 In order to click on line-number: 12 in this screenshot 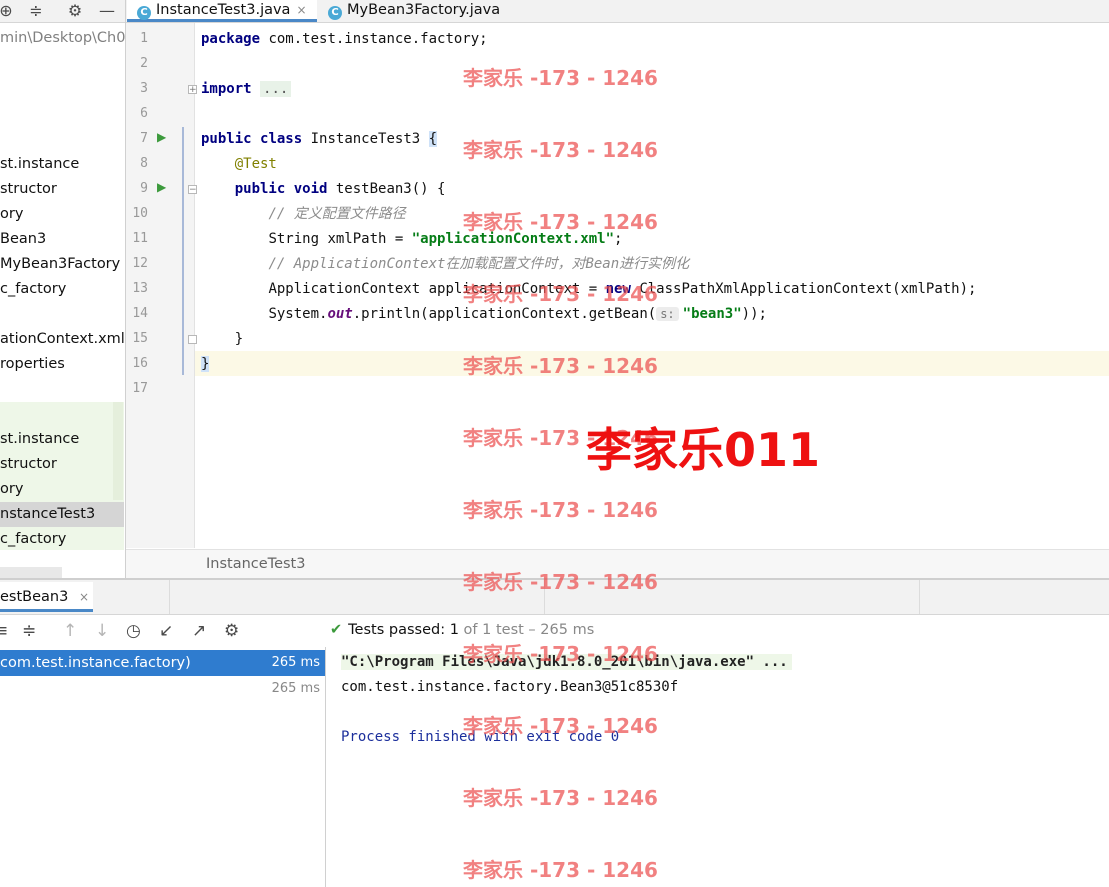, I will do `click(140, 263)`.